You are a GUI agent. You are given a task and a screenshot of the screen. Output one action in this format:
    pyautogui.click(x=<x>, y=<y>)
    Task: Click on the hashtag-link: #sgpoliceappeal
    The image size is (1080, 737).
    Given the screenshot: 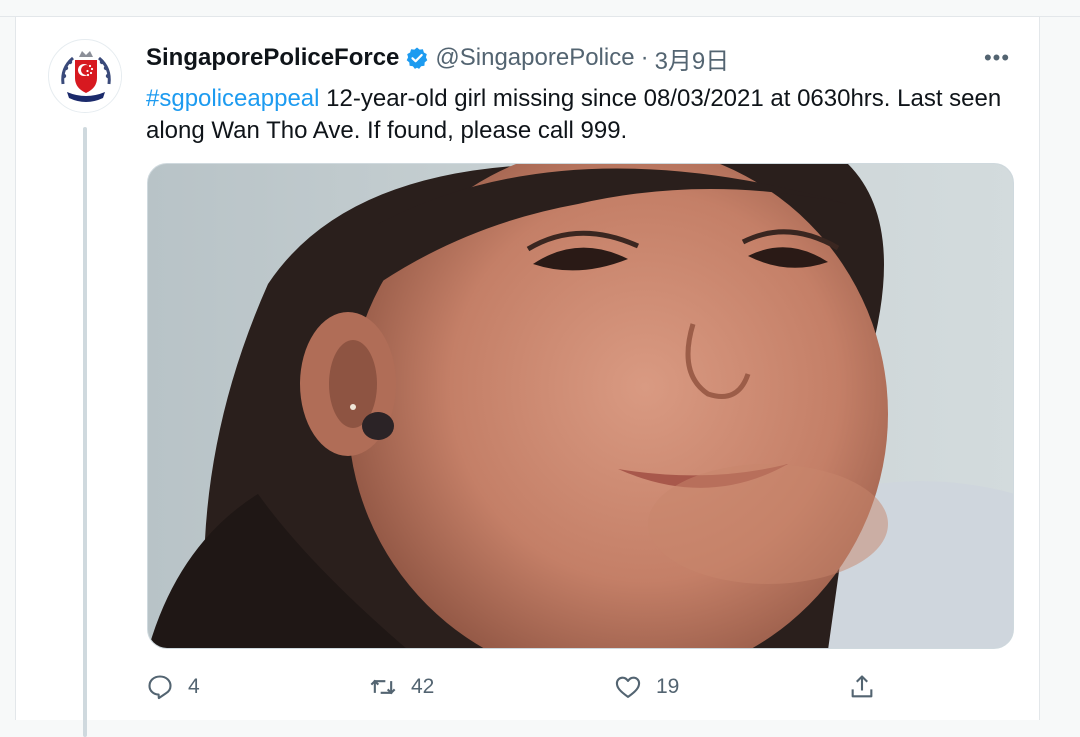 What is the action you would take?
    pyautogui.click(x=232, y=98)
    